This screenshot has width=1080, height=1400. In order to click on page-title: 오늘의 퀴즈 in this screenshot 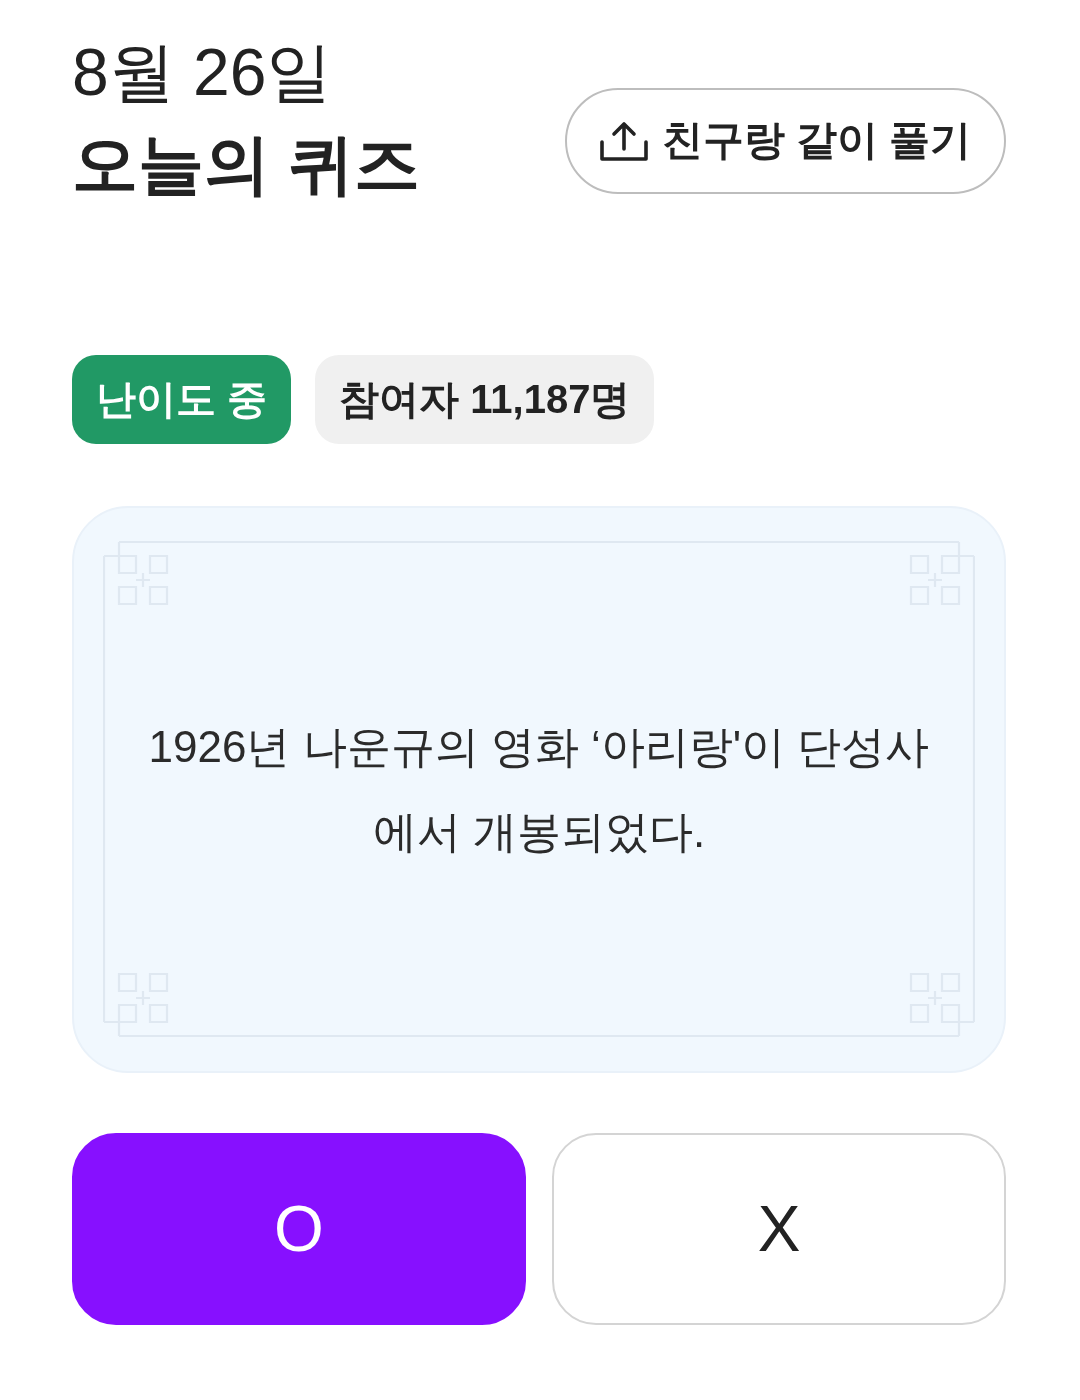, I will do `click(246, 165)`.